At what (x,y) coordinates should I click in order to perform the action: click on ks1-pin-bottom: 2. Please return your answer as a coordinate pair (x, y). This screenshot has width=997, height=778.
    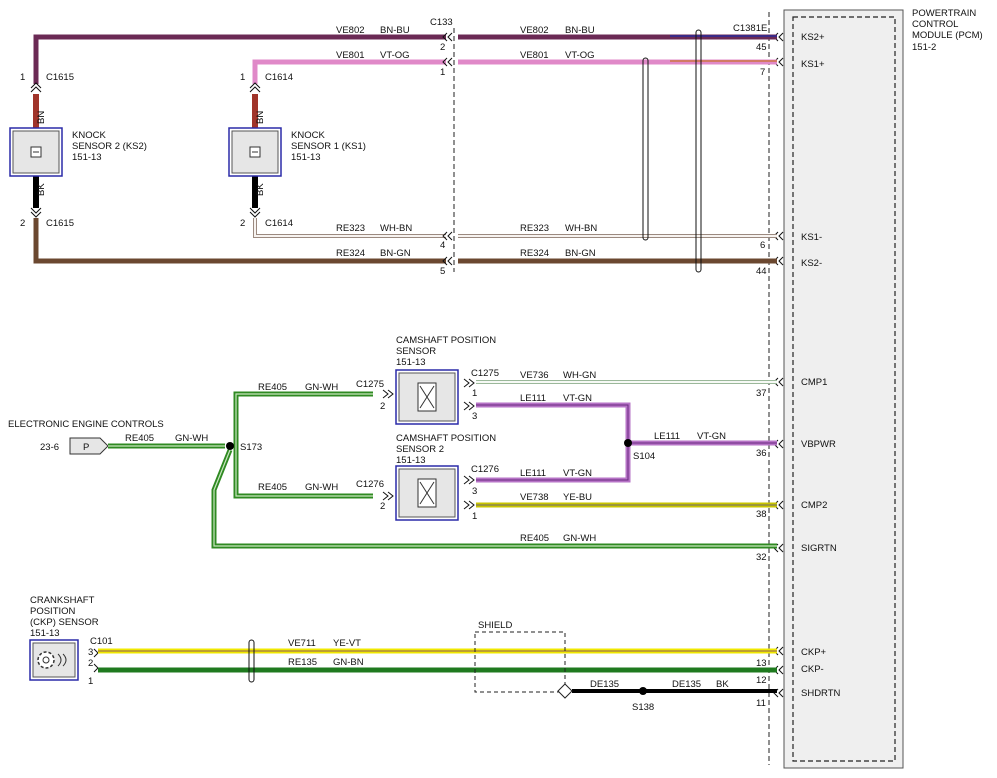
    Looking at the image, I should click on (242, 223).